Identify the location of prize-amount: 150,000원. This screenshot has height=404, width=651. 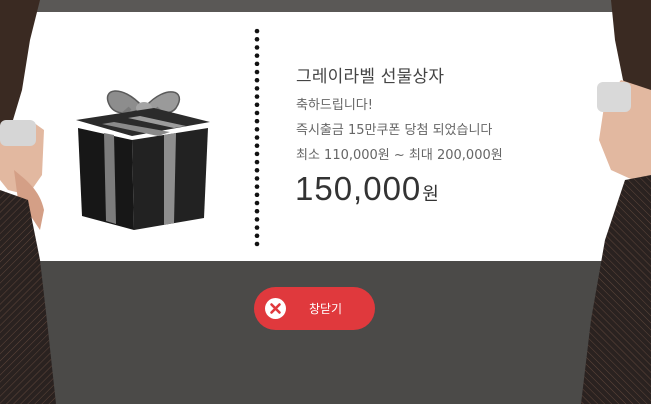
(367, 189).